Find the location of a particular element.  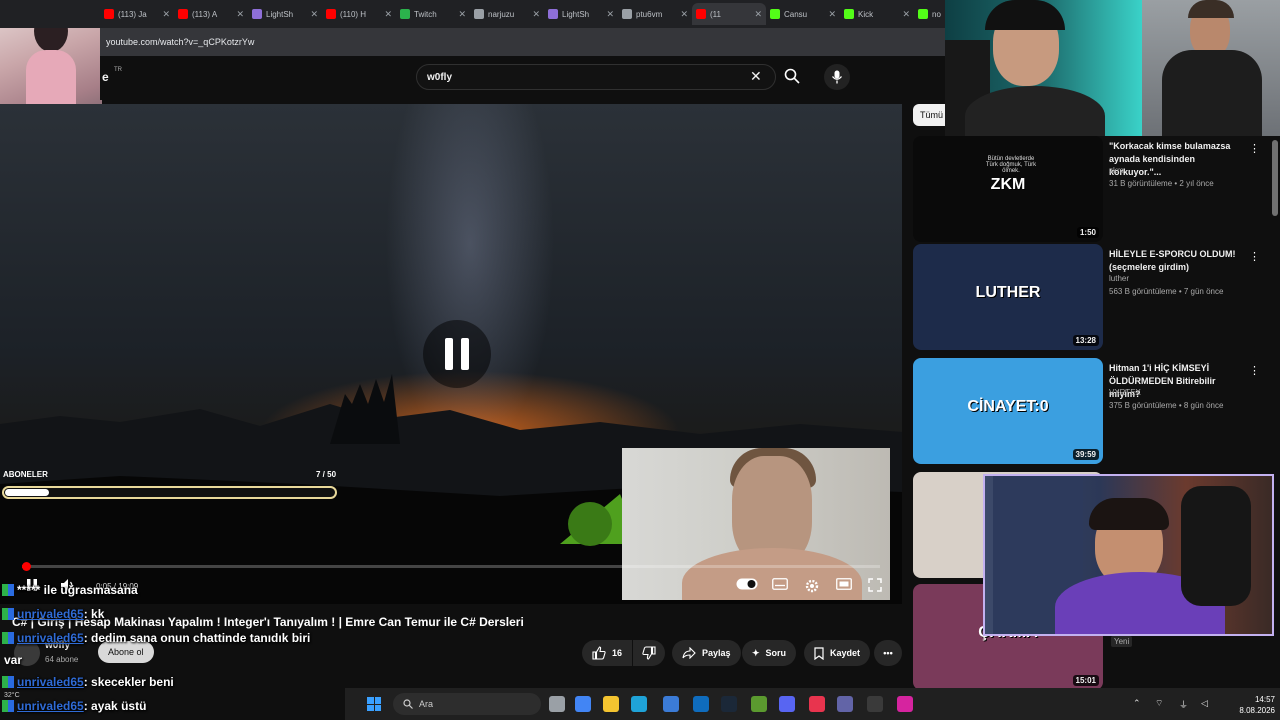

chat-message: ***** ile uğrasmasana is located at coordinates (70, 590).